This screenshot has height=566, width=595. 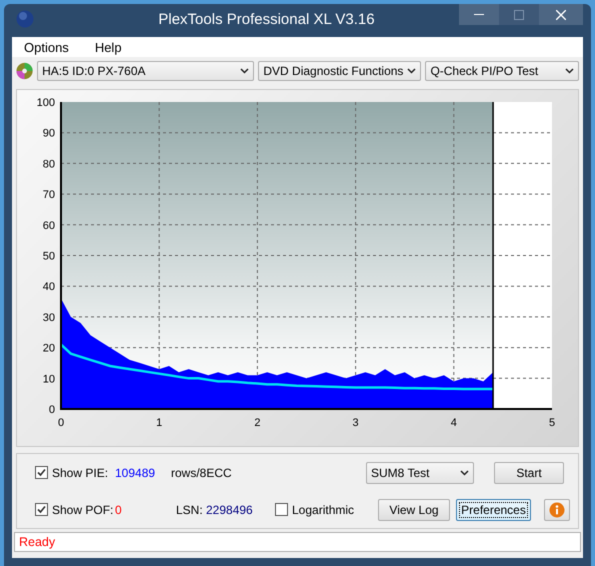 What do you see at coordinates (145, 71) in the screenshot?
I see `drive-dropdown: HA:5 ID:0 PX-760A` at bounding box center [145, 71].